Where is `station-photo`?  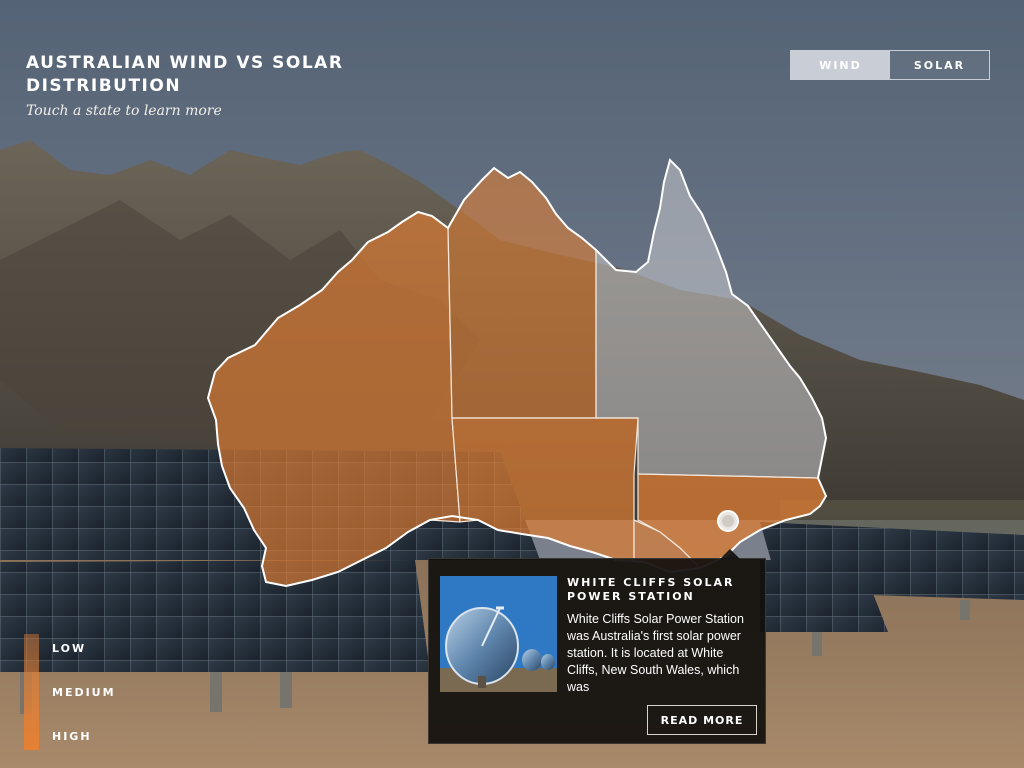 station-photo is located at coordinates (498, 634).